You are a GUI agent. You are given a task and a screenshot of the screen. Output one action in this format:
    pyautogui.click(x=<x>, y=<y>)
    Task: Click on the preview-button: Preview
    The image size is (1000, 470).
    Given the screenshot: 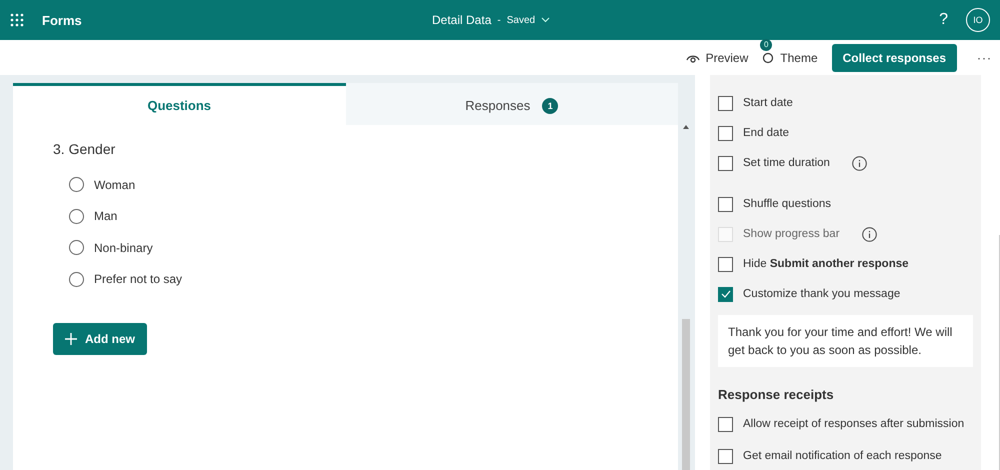 What is the action you would take?
    pyautogui.click(x=717, y=57)
    